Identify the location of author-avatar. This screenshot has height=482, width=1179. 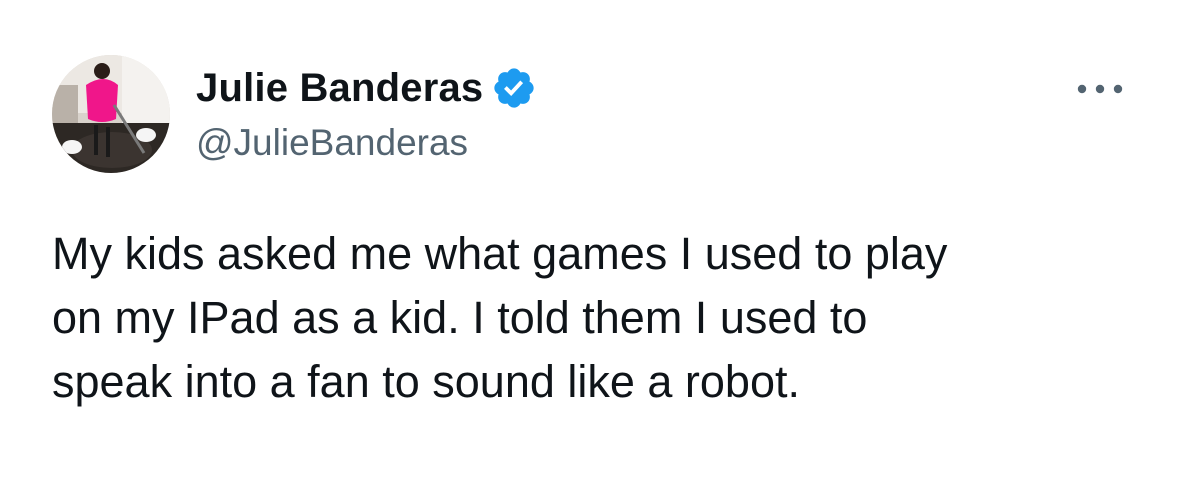
(111, 114).